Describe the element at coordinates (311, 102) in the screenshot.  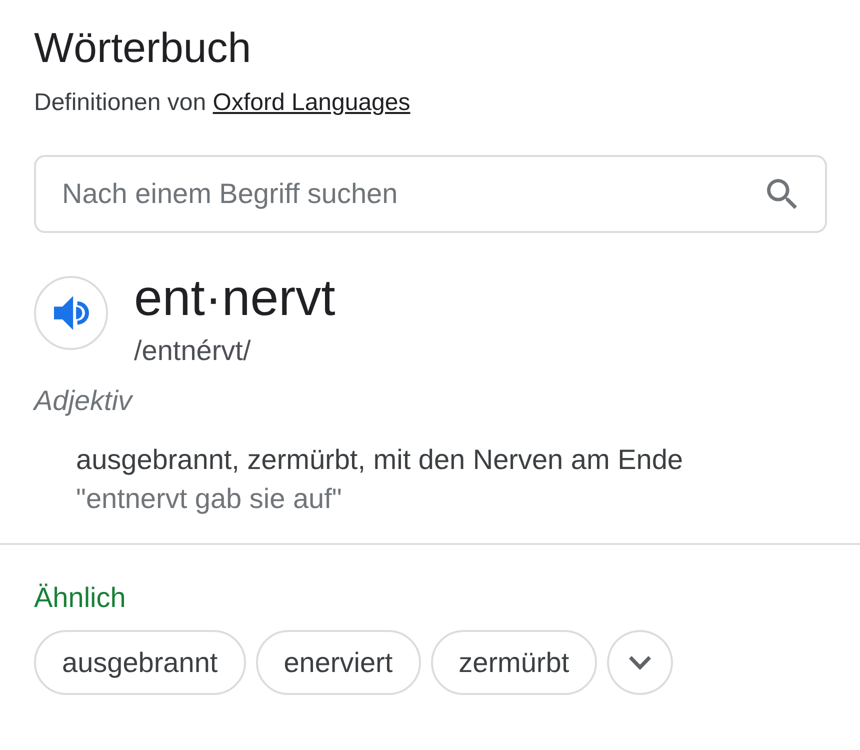
I see `source-link: Oxford Languages` at that location.